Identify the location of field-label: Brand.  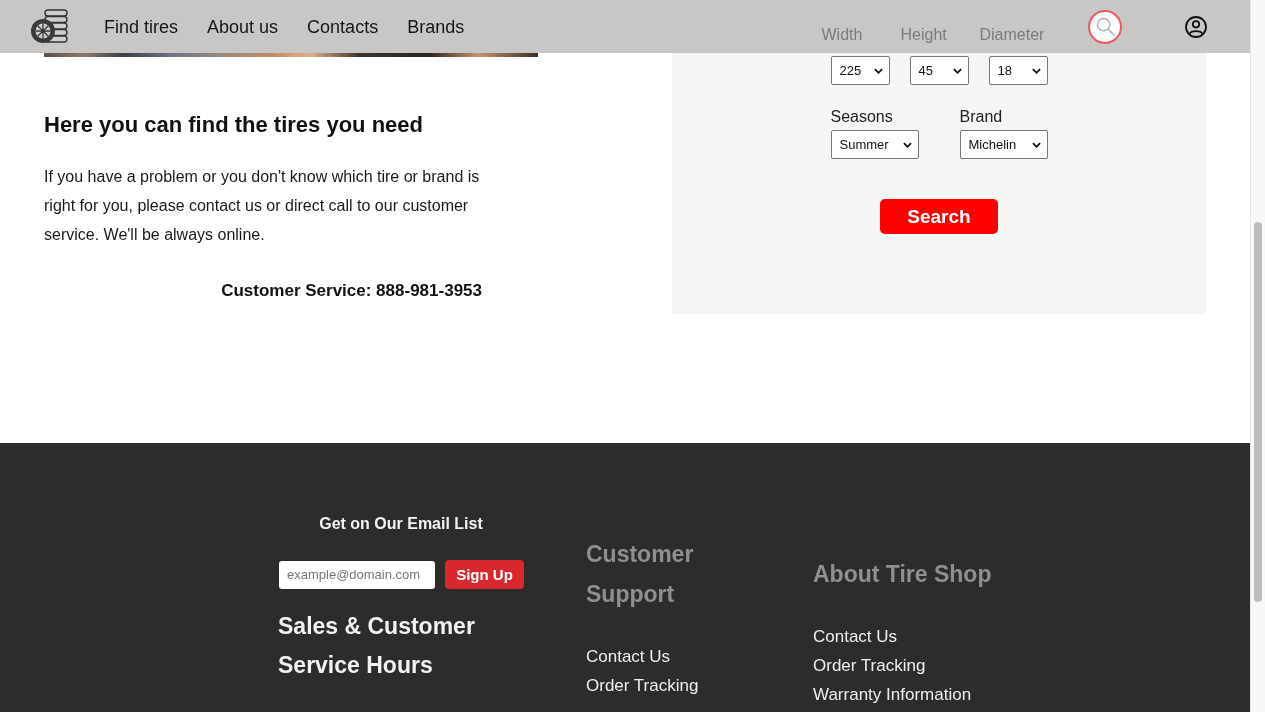
(981, 117).